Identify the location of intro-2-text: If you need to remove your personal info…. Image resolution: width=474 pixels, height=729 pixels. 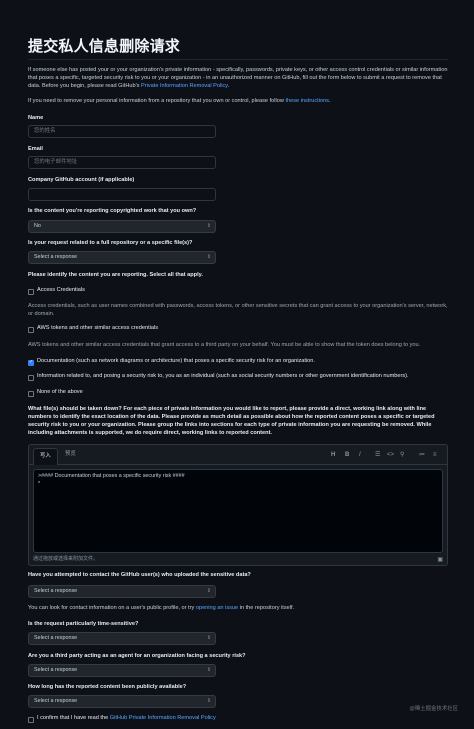
(157, 101).